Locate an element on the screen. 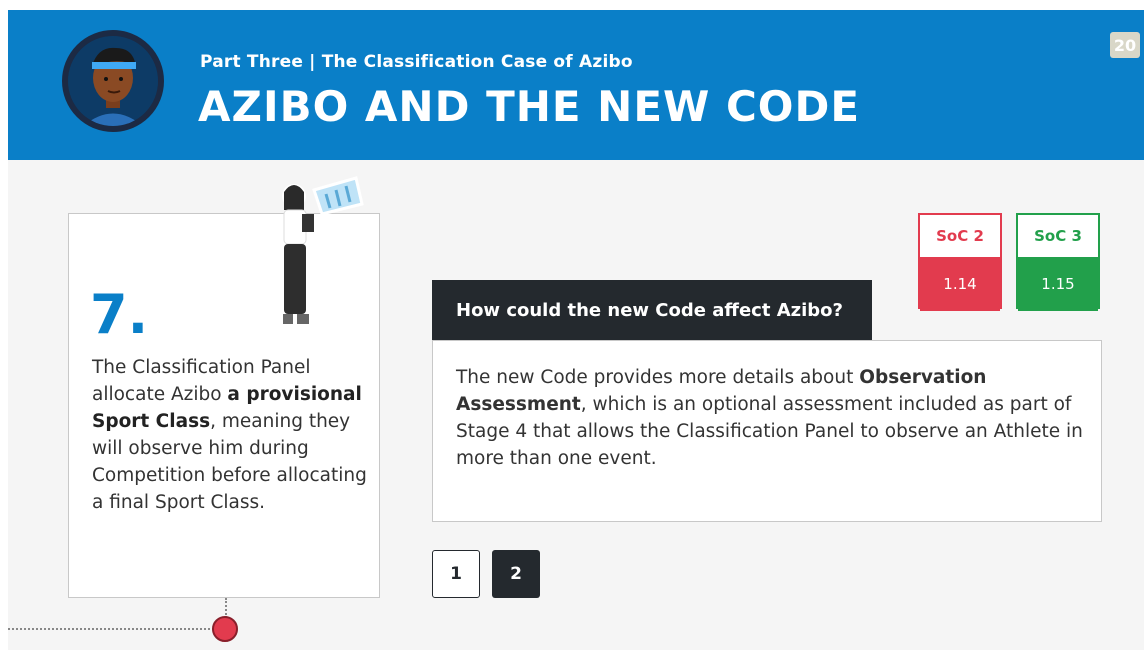 The height and width of the screenshot is (650, 1144). answer-text-part1: The new Code provides more details about is located at coordinates (658, 377).